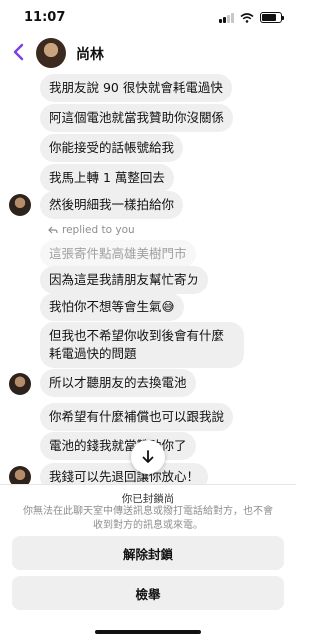  What do you see at coordinates (107, 178) in the screenshot?
I see `message-bubble: 我馬上轉 1 萬整回去` at bounding box center [107, 178].